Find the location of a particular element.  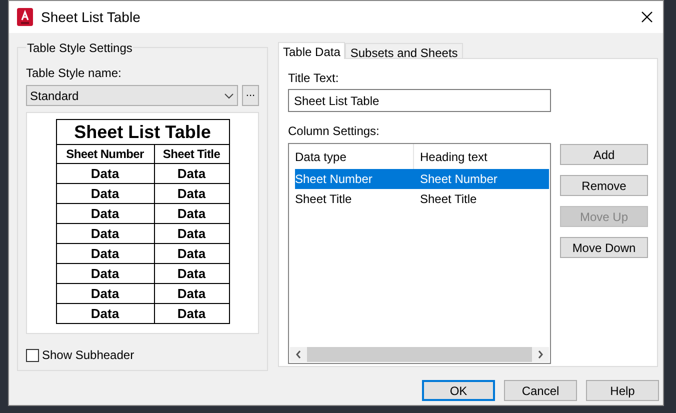

list-row: Sheet Title Sheet Title is located at coordinates (422, 199).